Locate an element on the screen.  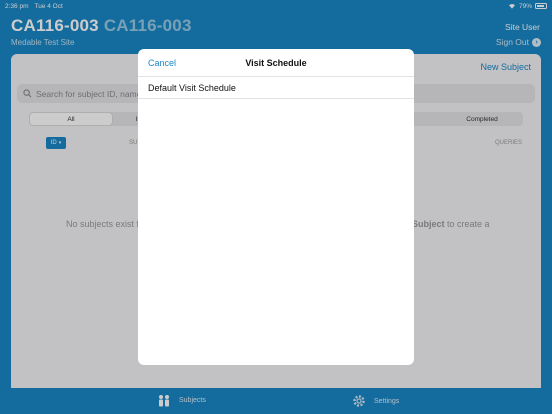
modal-header: Cancel Visit Schedule is located at coordinates (276, 63).